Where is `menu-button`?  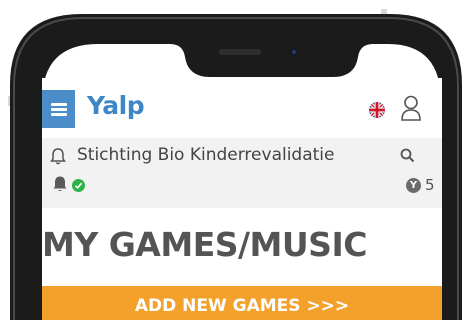 menu-button is located at coordinates (58, 109).